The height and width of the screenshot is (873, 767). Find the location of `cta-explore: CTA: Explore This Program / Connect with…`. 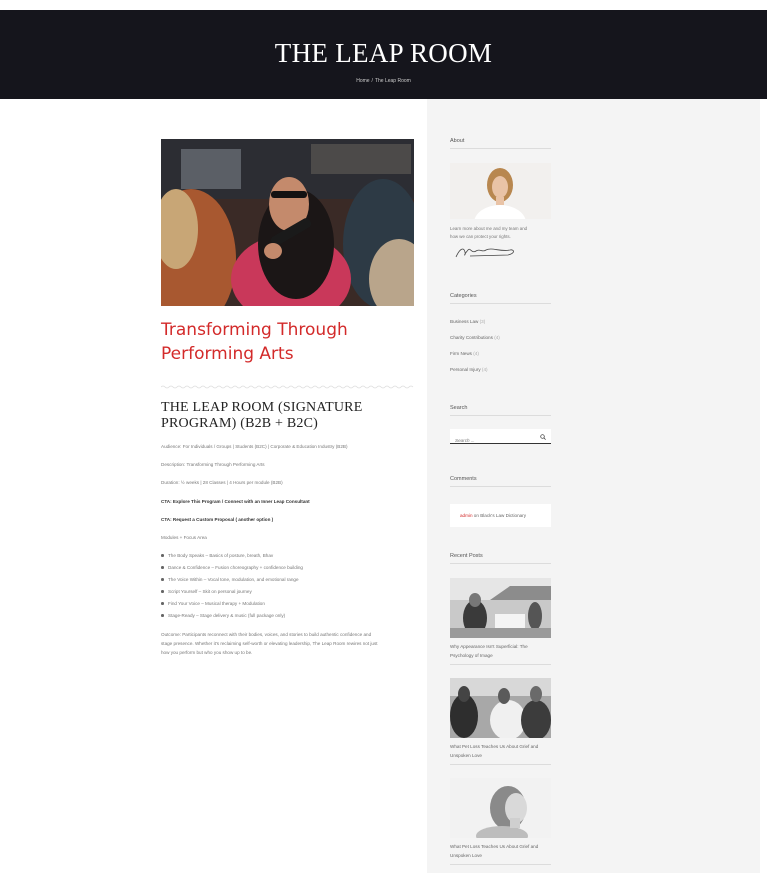

cta-explore: CTA: Explore This Program / Connect with… is located at coordinates (287, 501).